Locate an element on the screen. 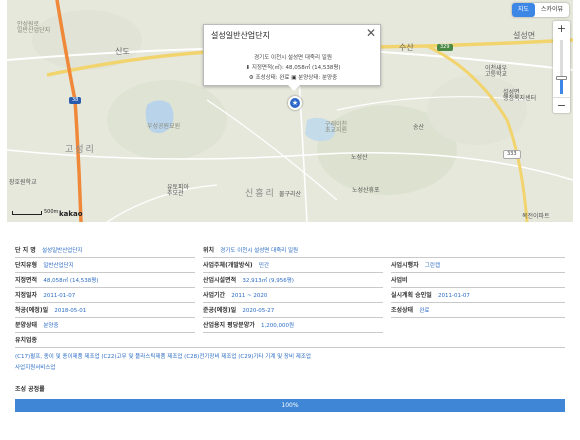  period-value: 2011 ~ 2020 is located at coordinates (249, 296).